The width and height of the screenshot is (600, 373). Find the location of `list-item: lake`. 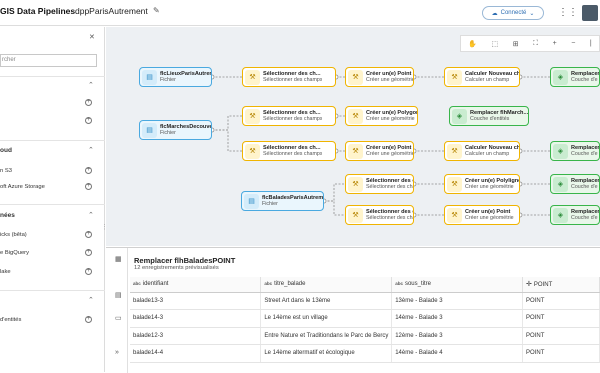

list-item: lake is located at coordinates (5, 272).